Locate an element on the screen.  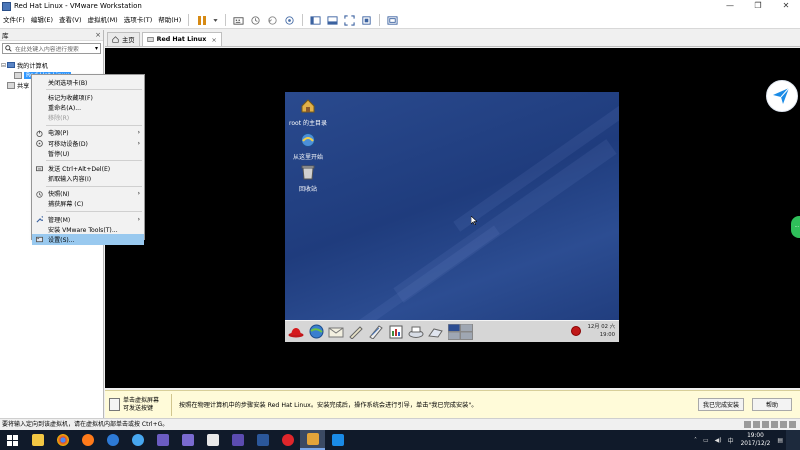
taskbar-firefox is located at coordinates (87, 440).